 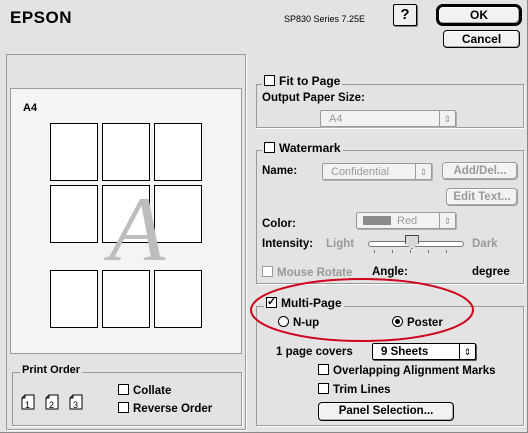 I want to click on watermark-name-value: Confidential, so click(x=360, y=172).